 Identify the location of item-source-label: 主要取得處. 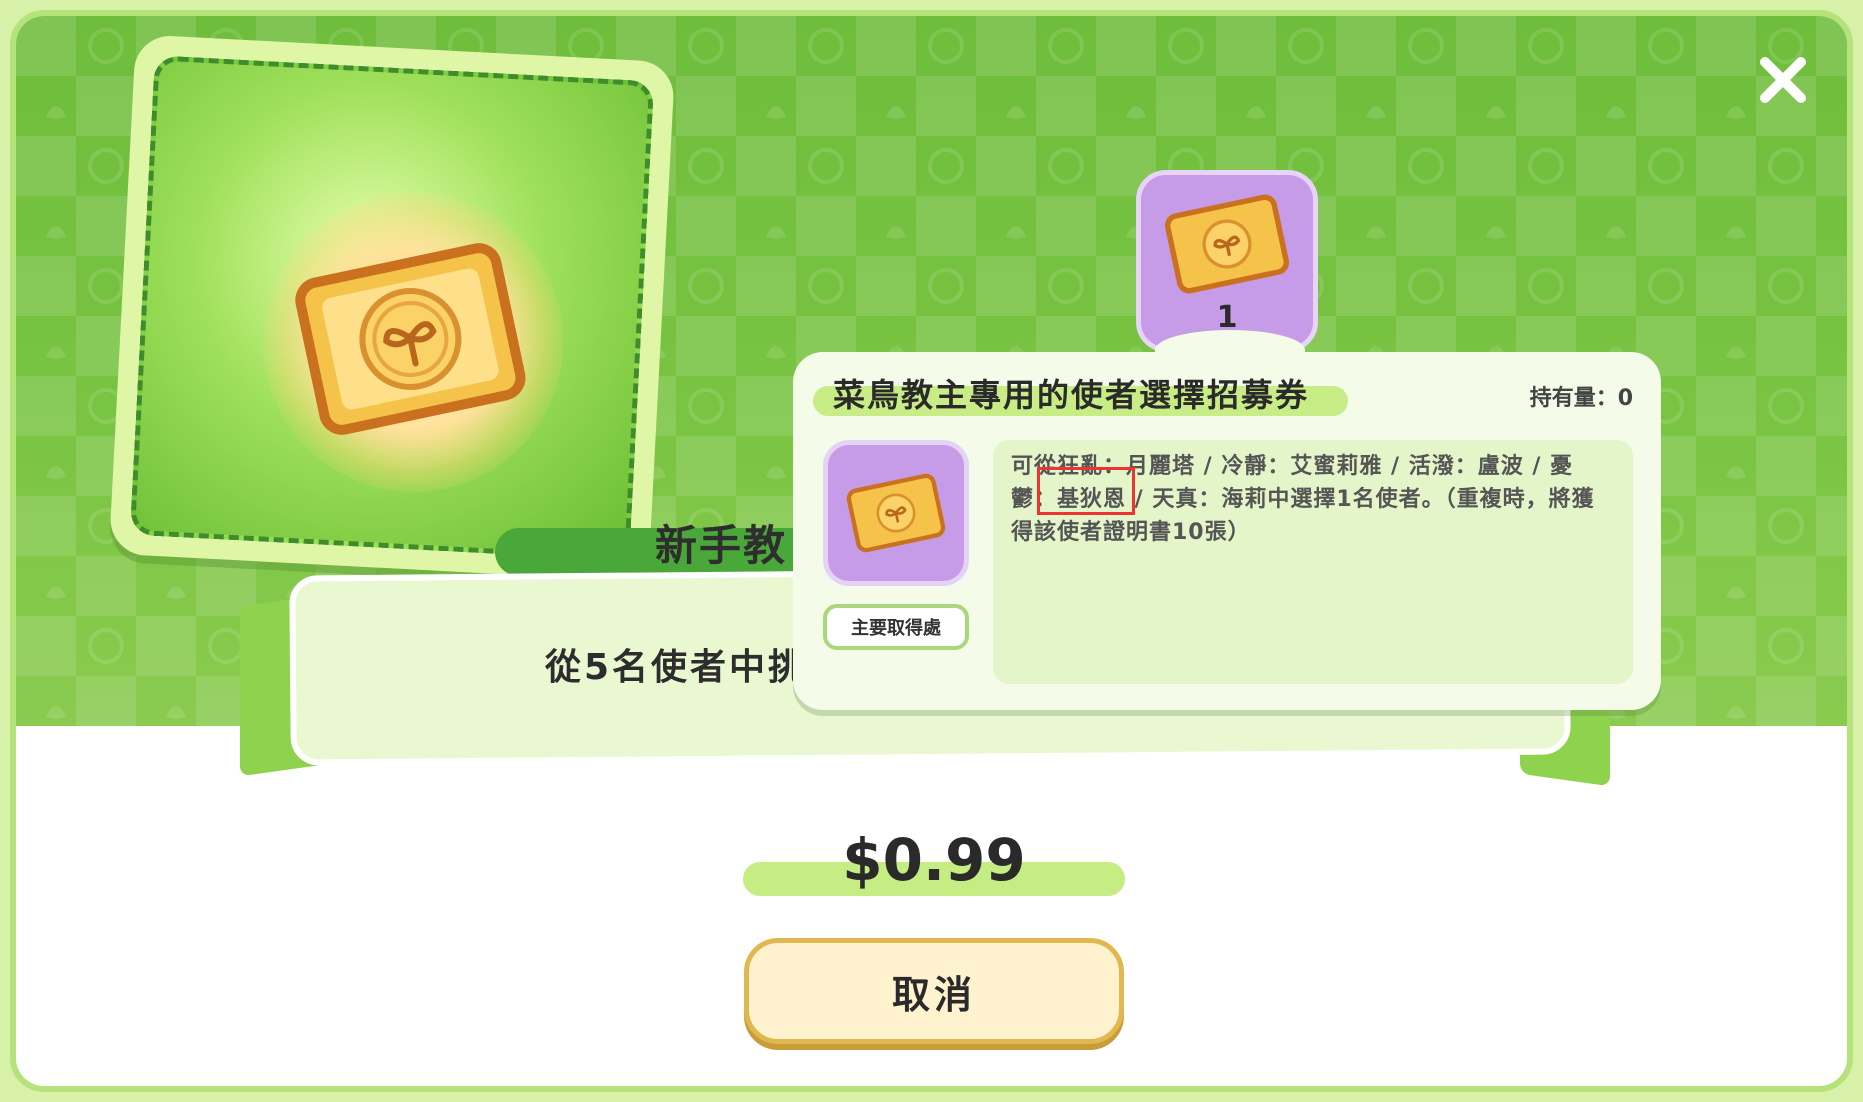
(896, 628).